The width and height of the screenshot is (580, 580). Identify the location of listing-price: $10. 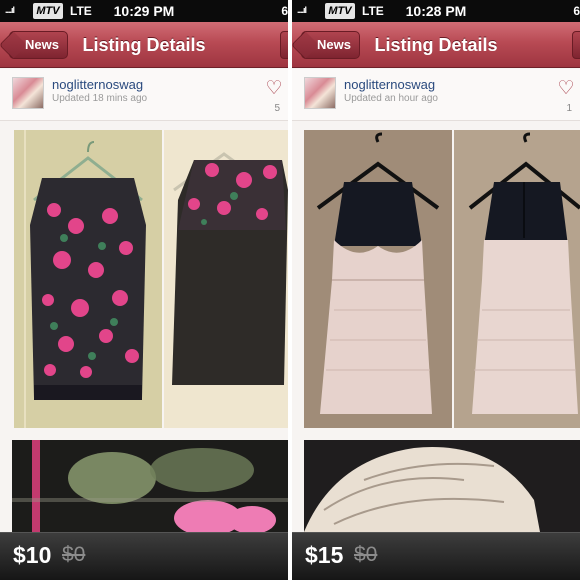
(32, 555).